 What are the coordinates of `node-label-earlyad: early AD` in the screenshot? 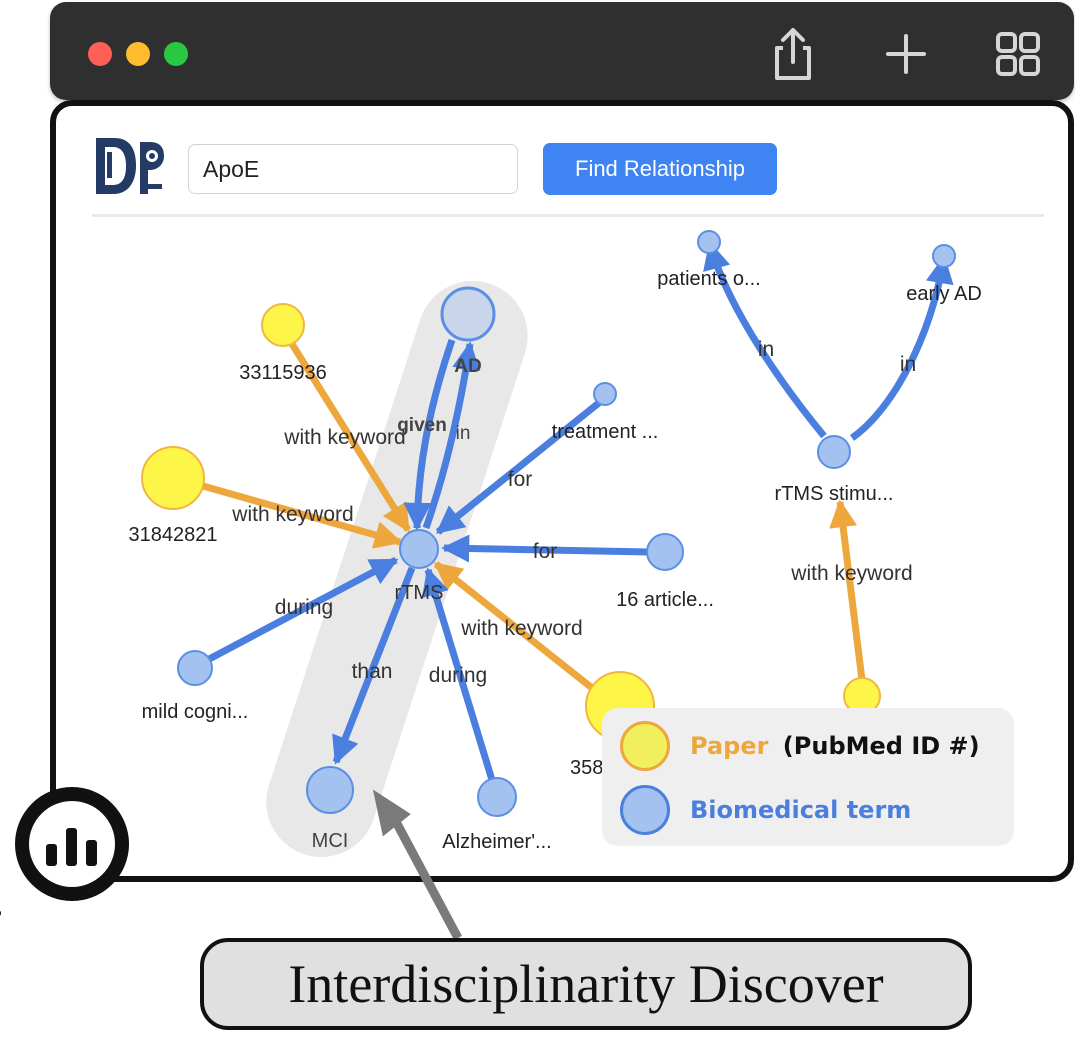 It's located at (944, 294).